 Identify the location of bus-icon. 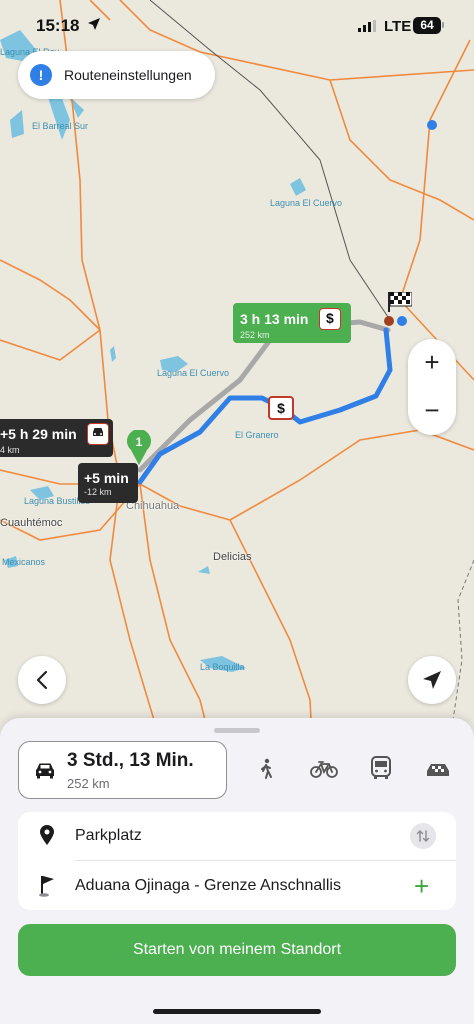
(381, 767).